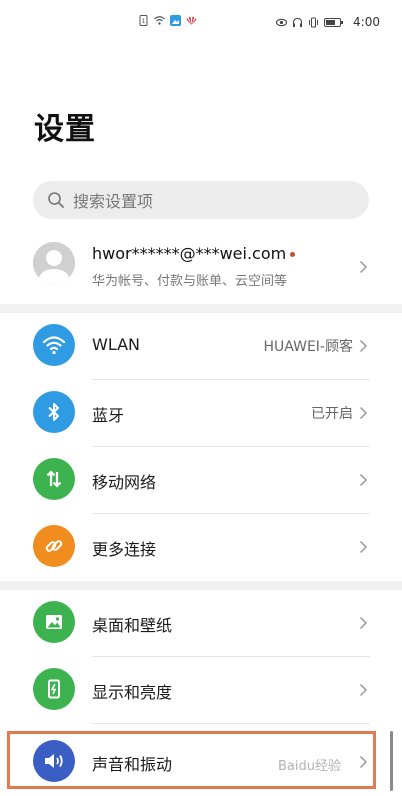 This screenshot has height=796, width=402. What do you see at coordinates (391, 761) in the screenshot?
I see `scrollbar` at bounding box center [391, 761].